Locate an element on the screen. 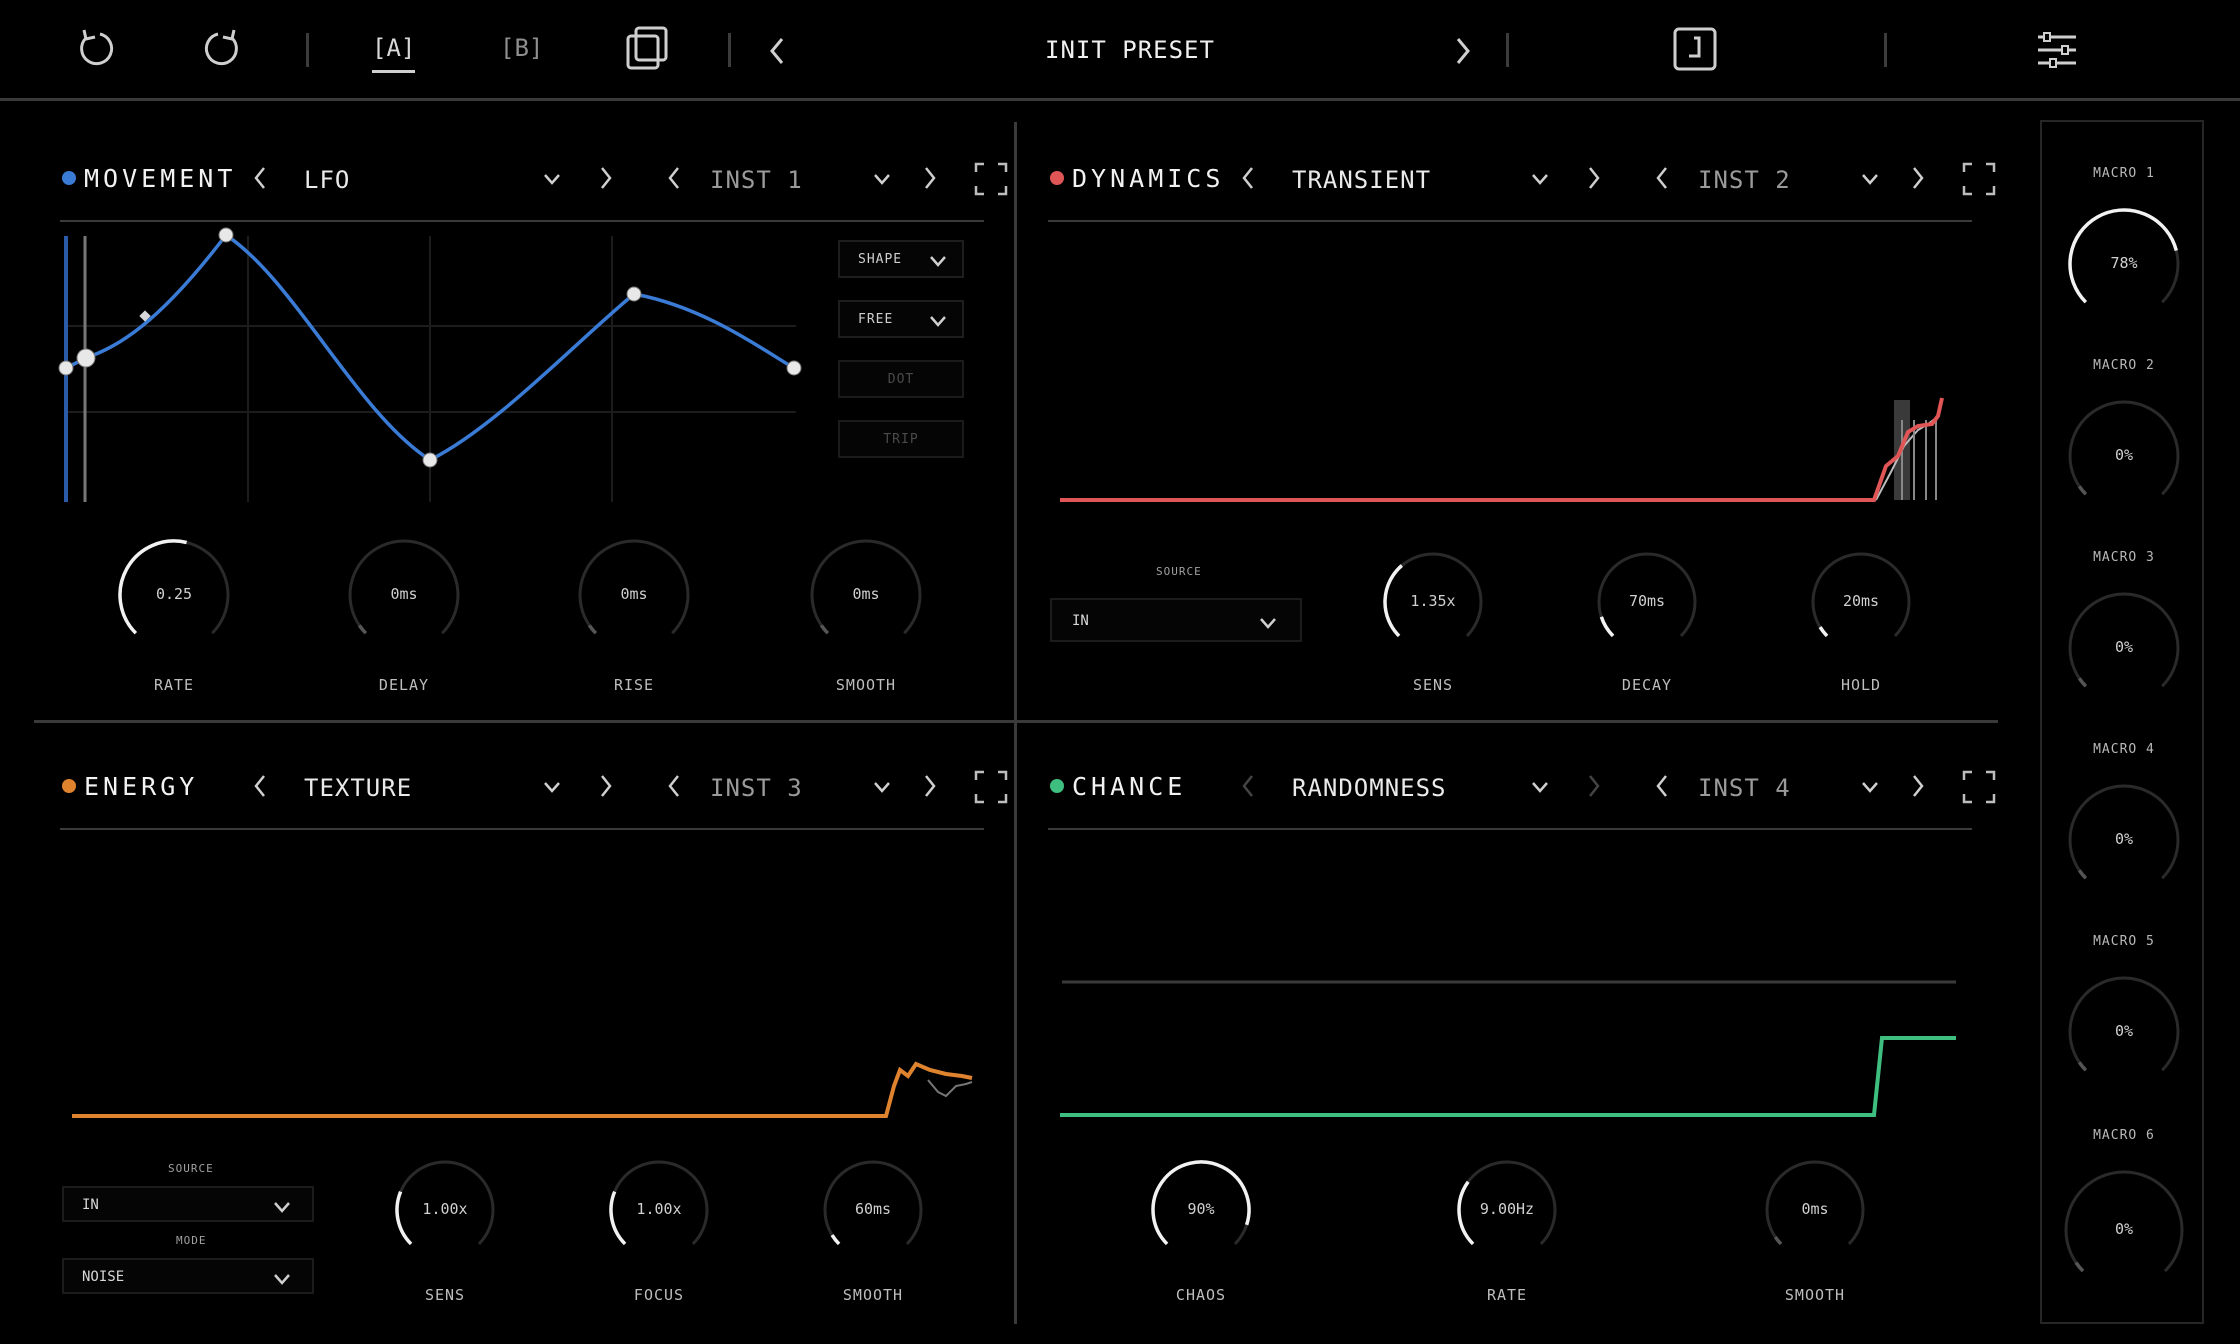 The image size is (2240, 1344). knob: 90% is located at coordinates (1201, 1210).